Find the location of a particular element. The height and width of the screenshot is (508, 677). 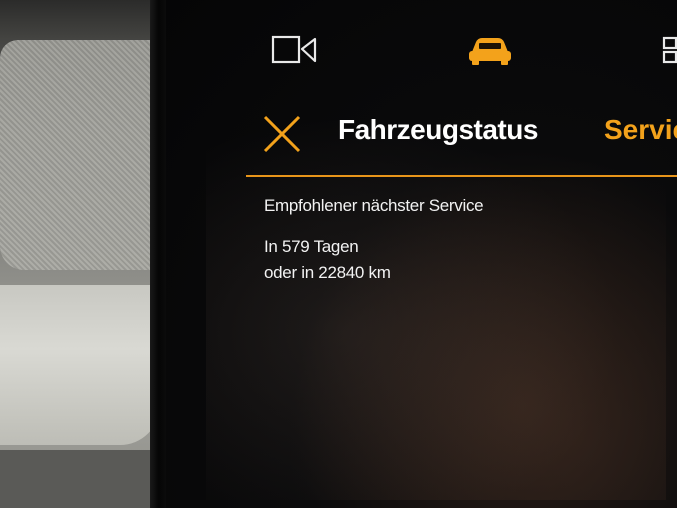

top-app-bar is located at coordinates (421, 46).